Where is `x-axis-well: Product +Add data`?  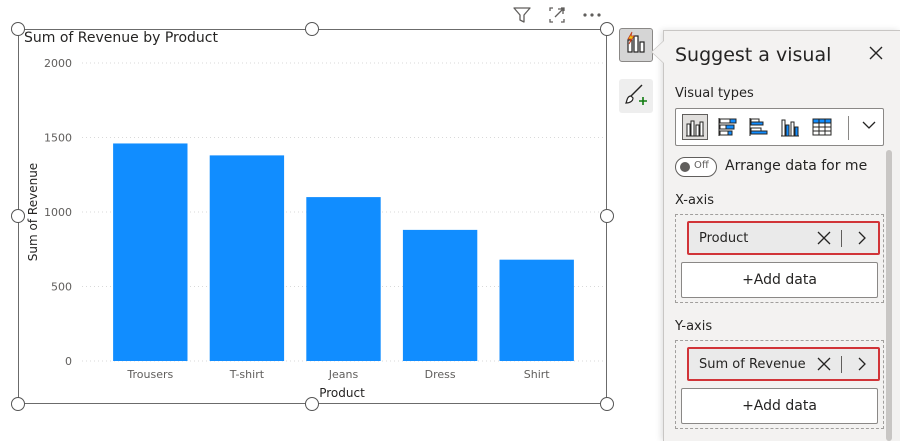 x-axis-well: Product +Add data is located at coordinates (779, 258).